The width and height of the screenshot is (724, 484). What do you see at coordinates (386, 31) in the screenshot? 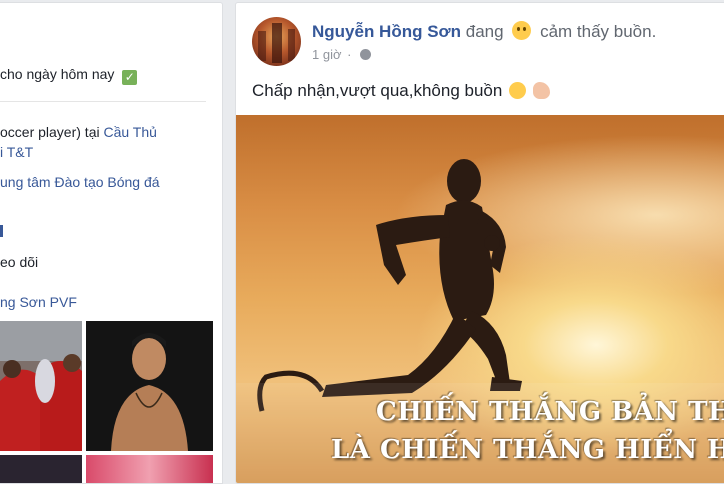
I see `author-name: Nguyễn Hồng Sơn` at bounding box center [386, 31].